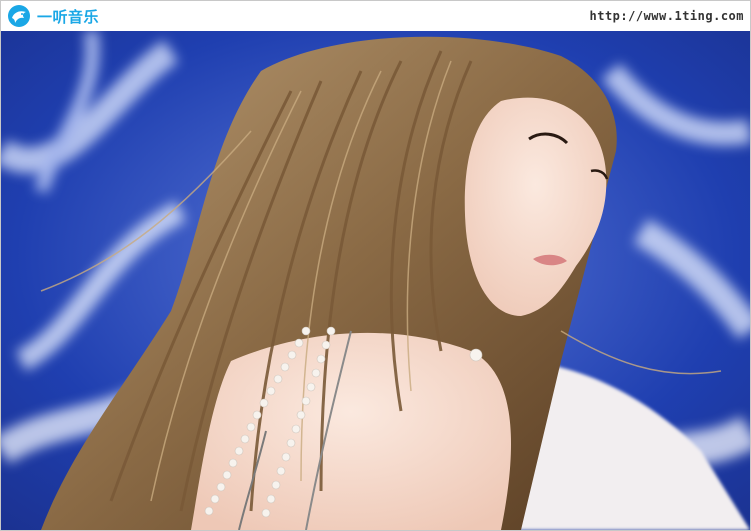 The width and height of the screenshot is (751, 531). What do you see at coordinates (68, 16) in the screenshot?
I see `logo-text: 一听音乐` at bounding box center [68, 16].